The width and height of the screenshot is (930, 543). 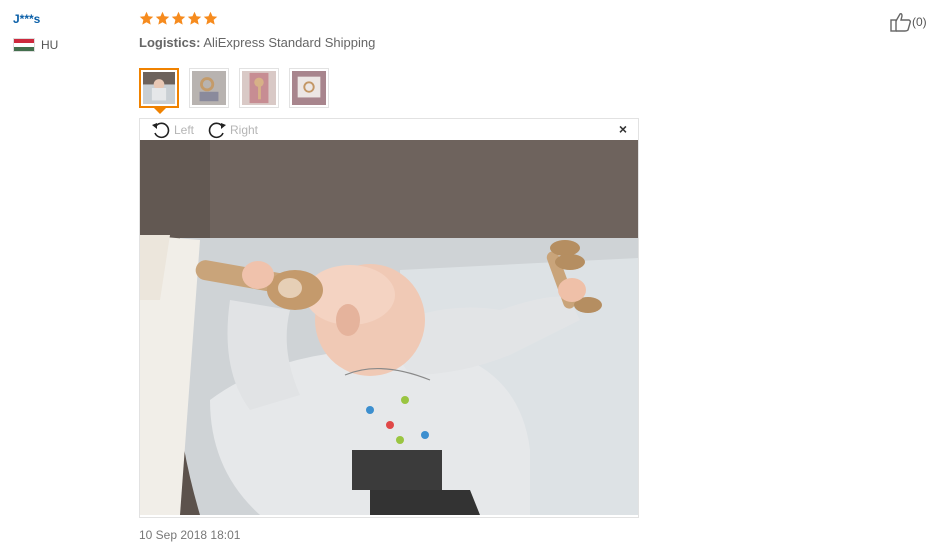 I want to click on rotate-right-button: Right, so click(x=232, y=130).